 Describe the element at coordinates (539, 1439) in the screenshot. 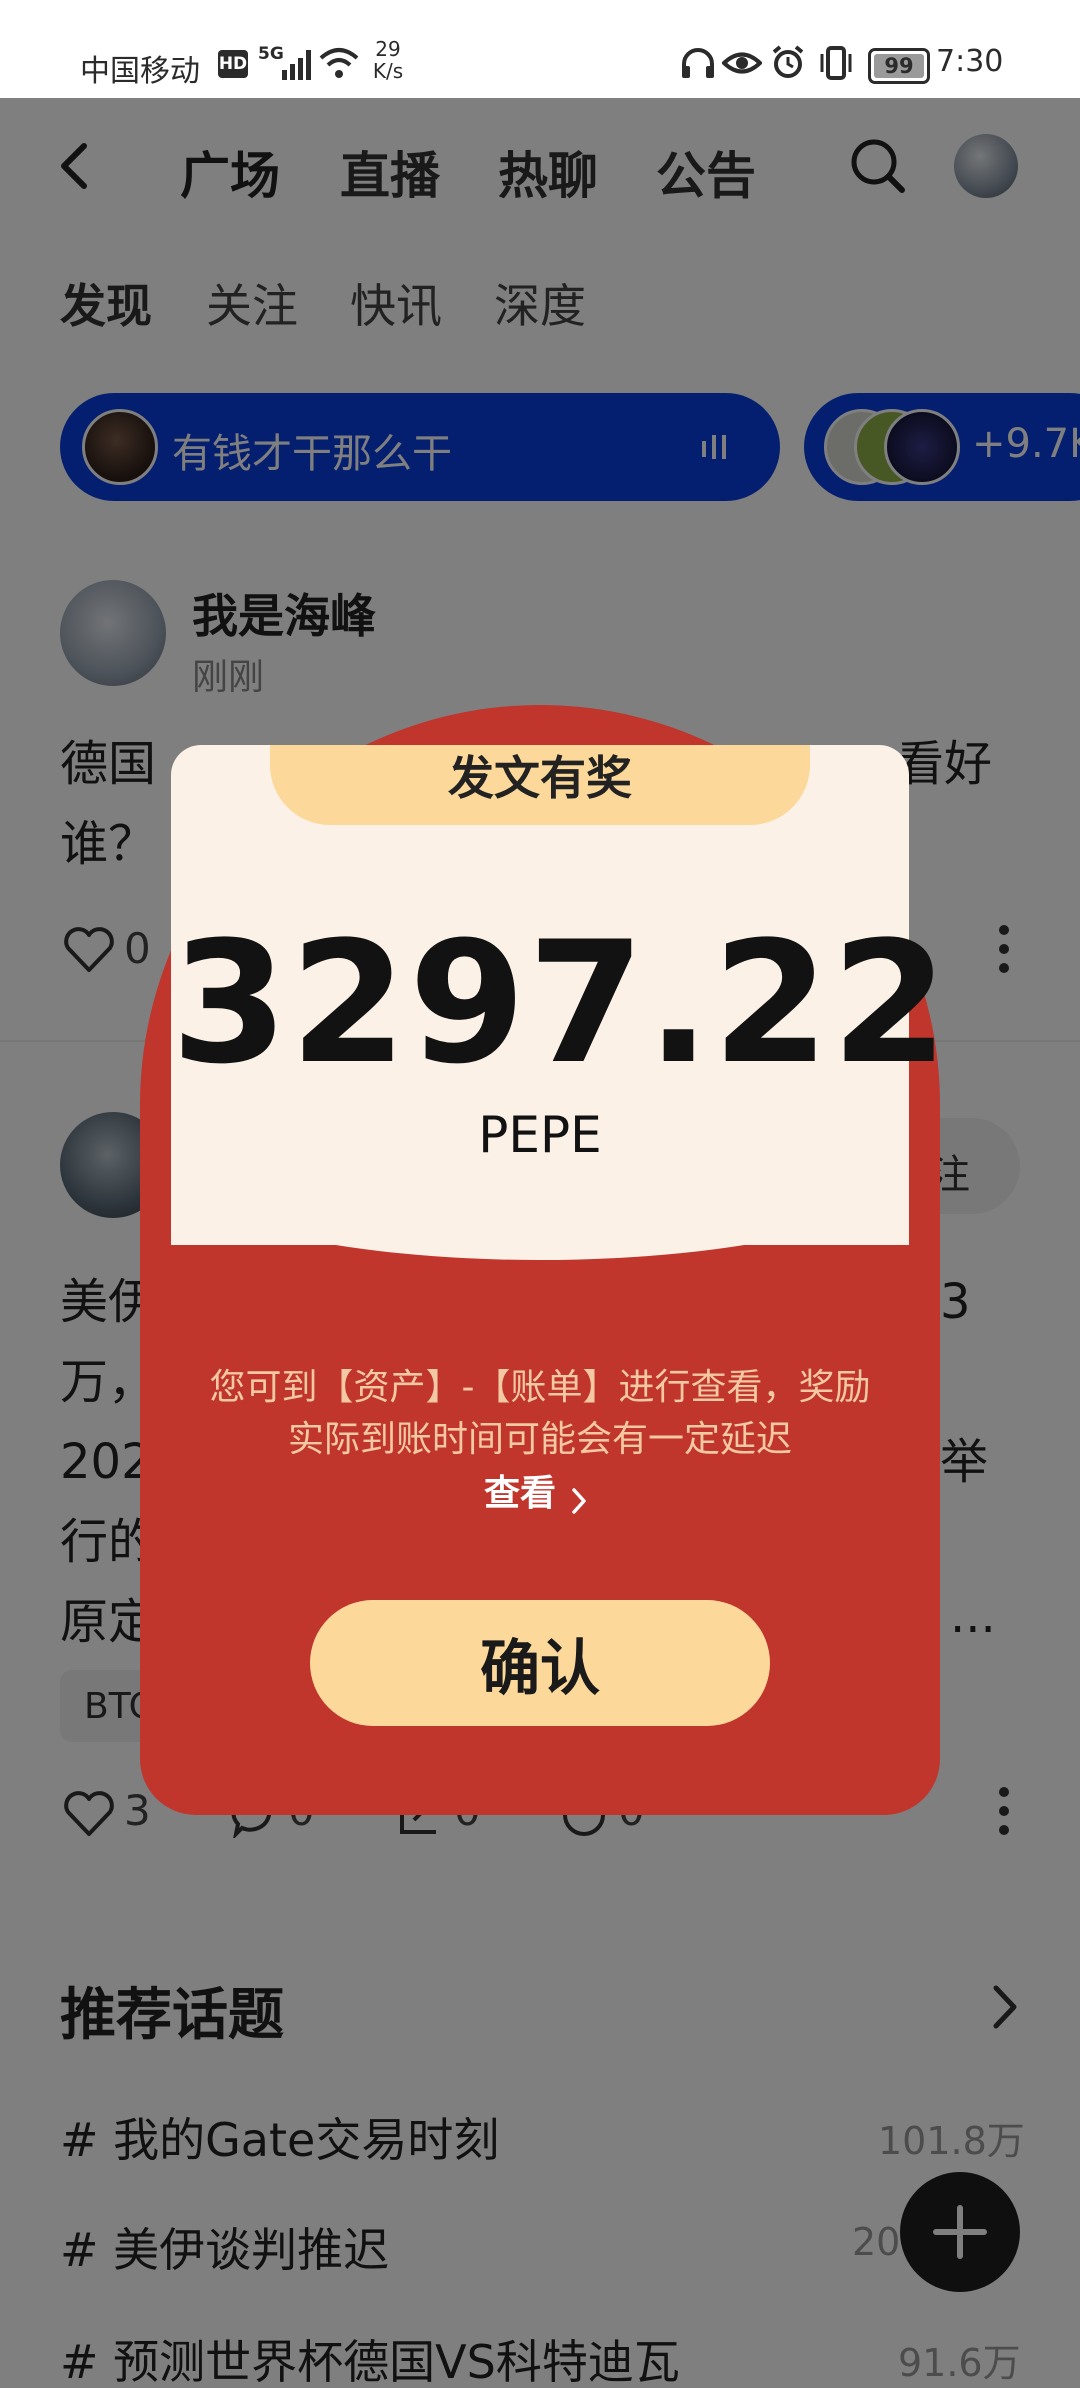

I see `reward-hint-line: 实际到账时间可能会有一定延迟` at that location.